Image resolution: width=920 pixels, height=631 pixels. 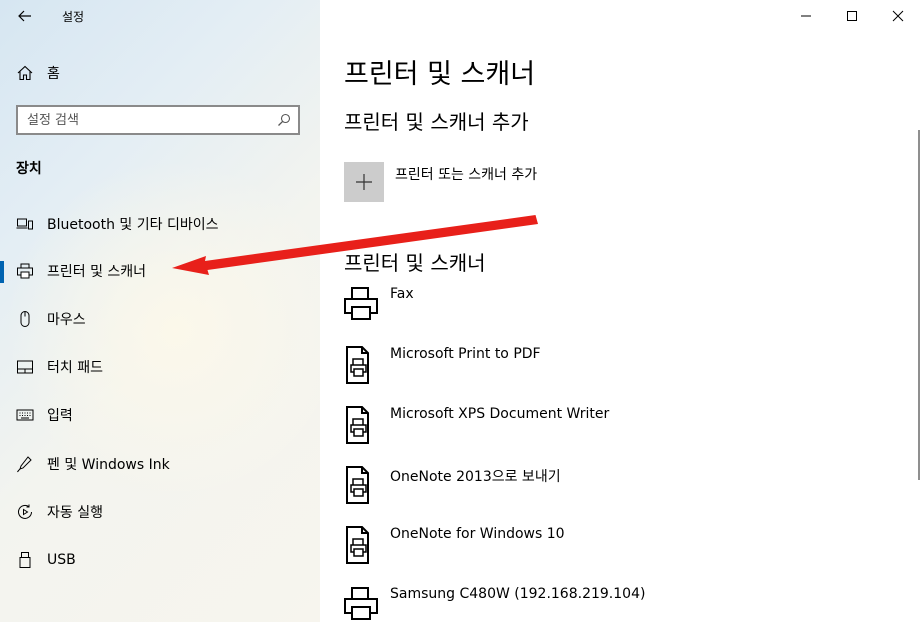 What do you see at coordinates (612, 548) in the screenshot?
I see `printer-item-onenote-win10: OneNote for Windows 10` at bounding box center [612, 548].